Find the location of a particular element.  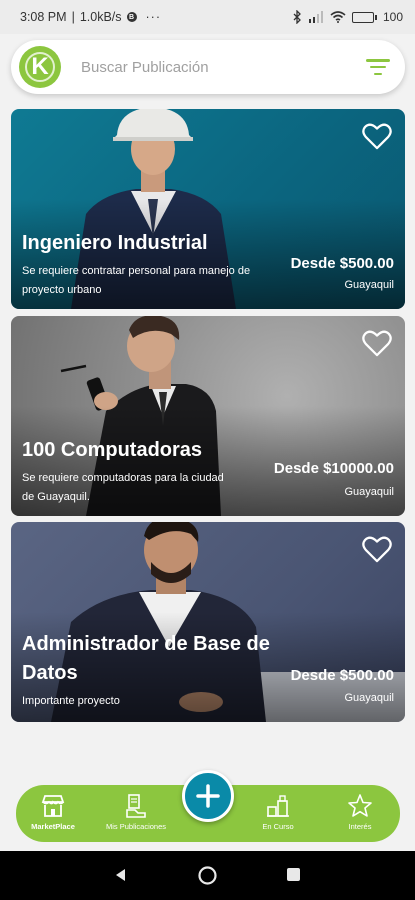

nav-item-en-curso: En Curso is located at coordinates (278, 812).